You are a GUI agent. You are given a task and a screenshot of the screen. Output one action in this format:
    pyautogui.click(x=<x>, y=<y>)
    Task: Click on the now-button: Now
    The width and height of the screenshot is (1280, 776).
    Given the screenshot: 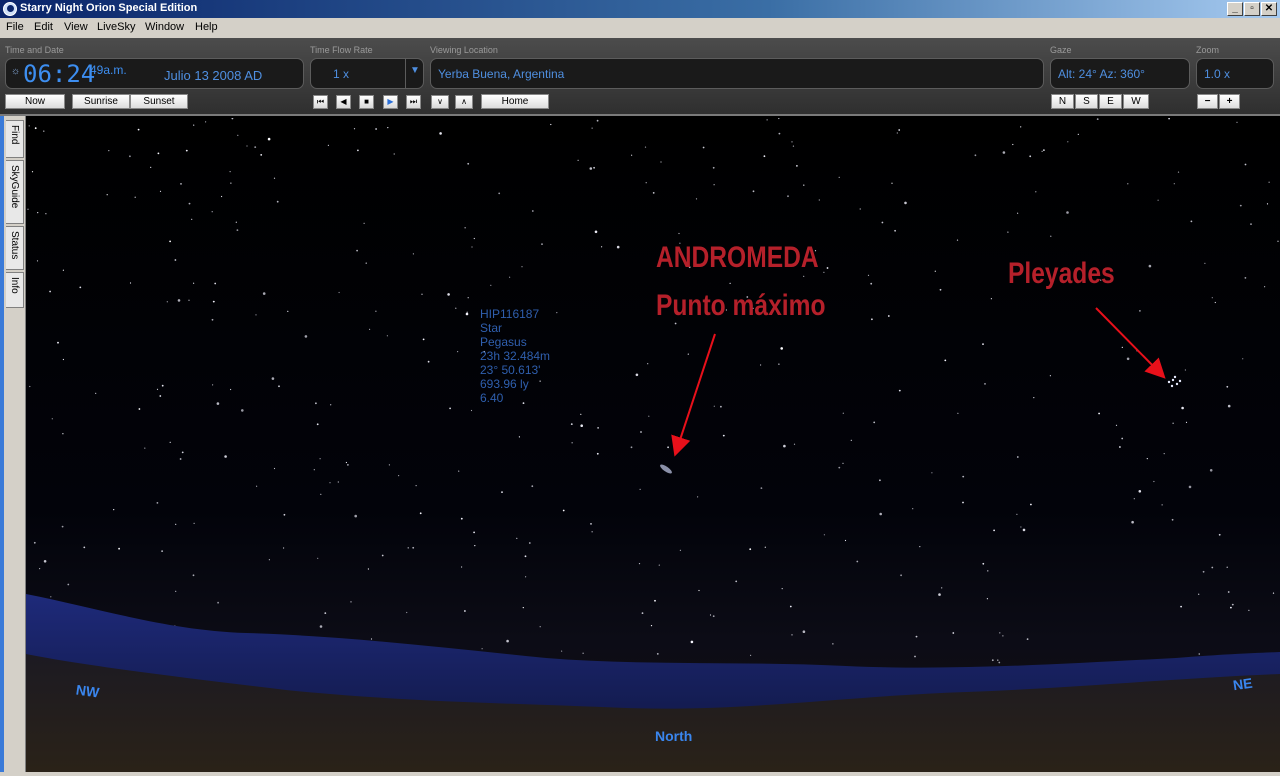 What is the action you would take?
    pyautogui.click(x=35, y=101)
    